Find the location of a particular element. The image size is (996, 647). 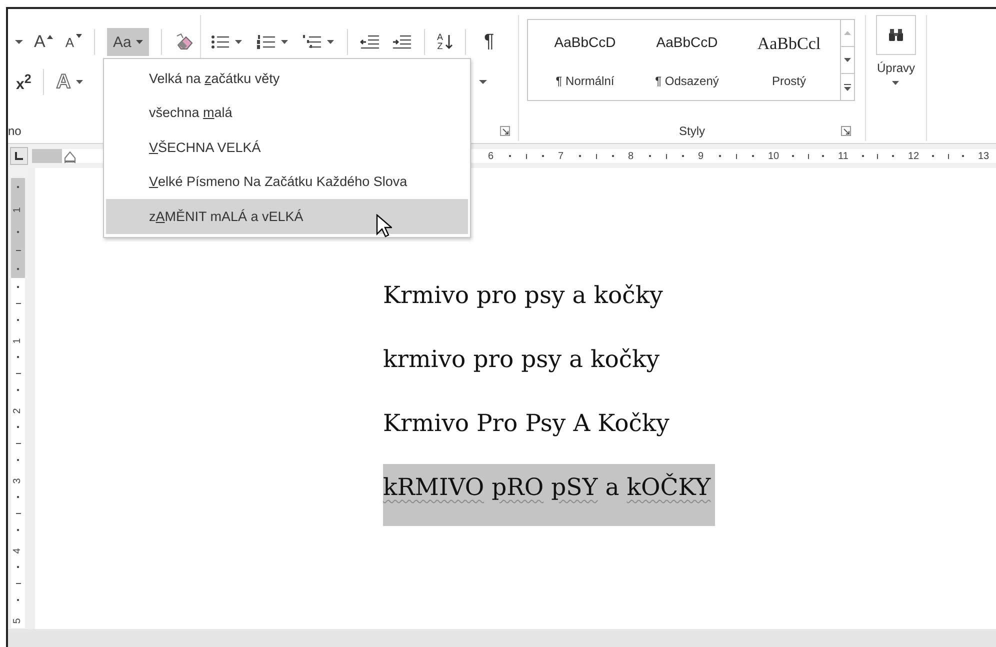

paragraph: kRMIVO pRO pSY a kOČKY is located at coordinates (549, 495).